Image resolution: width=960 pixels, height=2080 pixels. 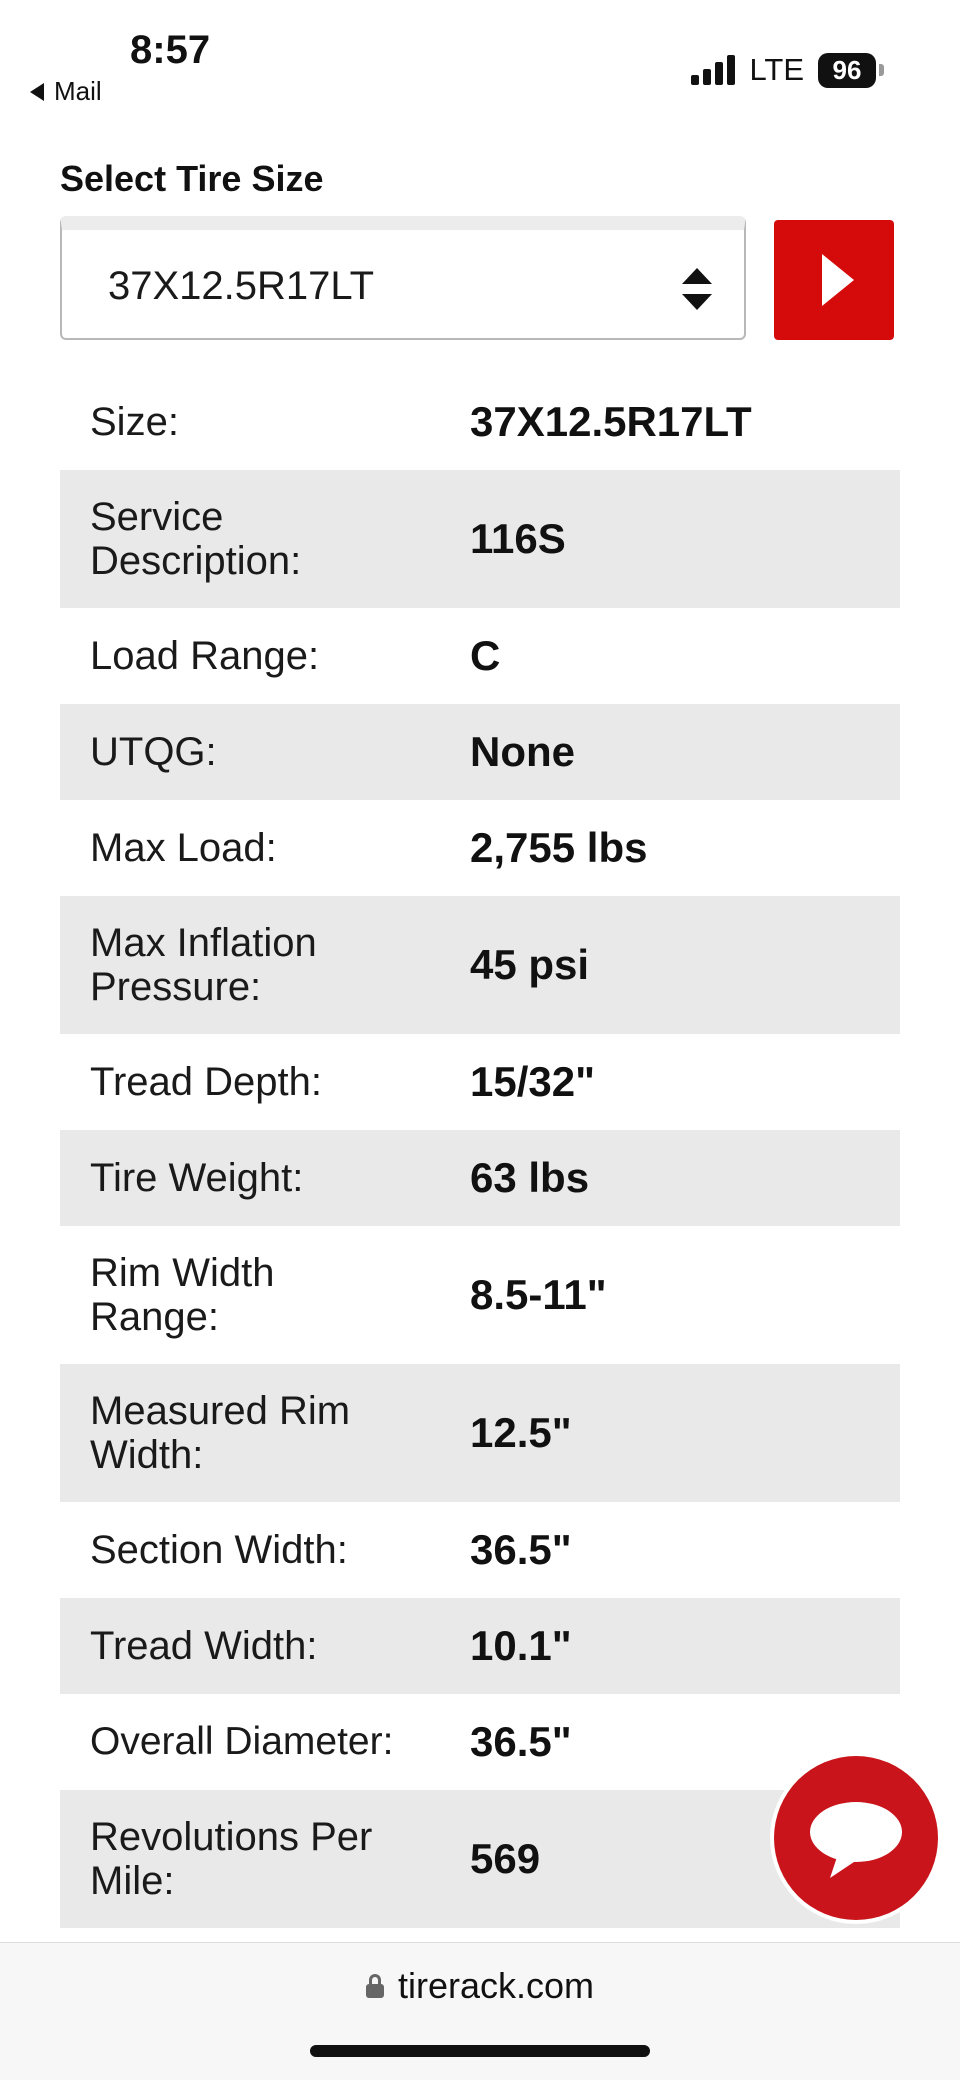 I want to click on spec-value: 8.5-11", so click(x=538, y=1294).